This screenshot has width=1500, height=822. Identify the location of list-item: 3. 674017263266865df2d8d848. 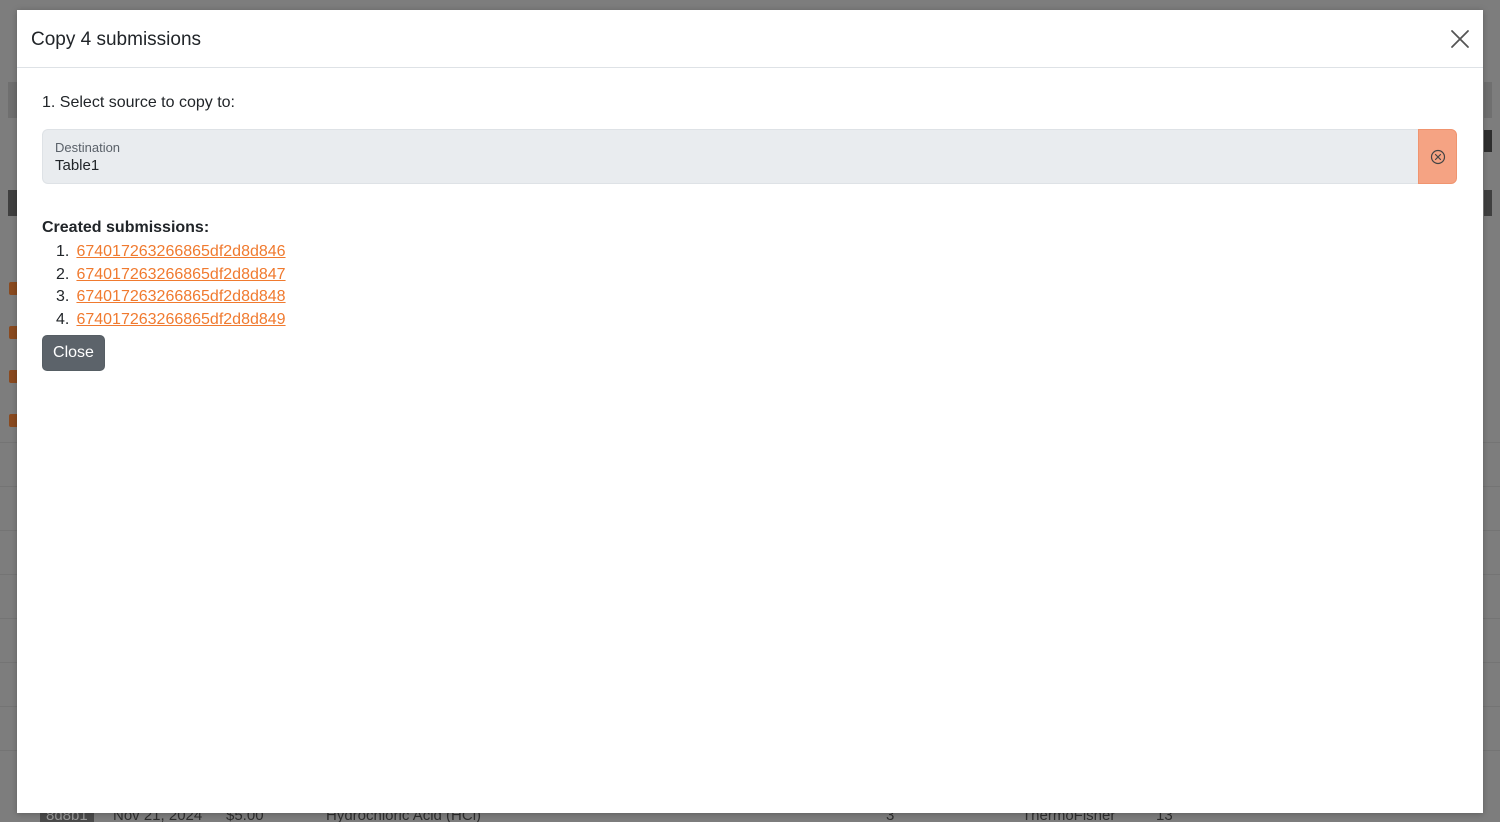
(164, 297).